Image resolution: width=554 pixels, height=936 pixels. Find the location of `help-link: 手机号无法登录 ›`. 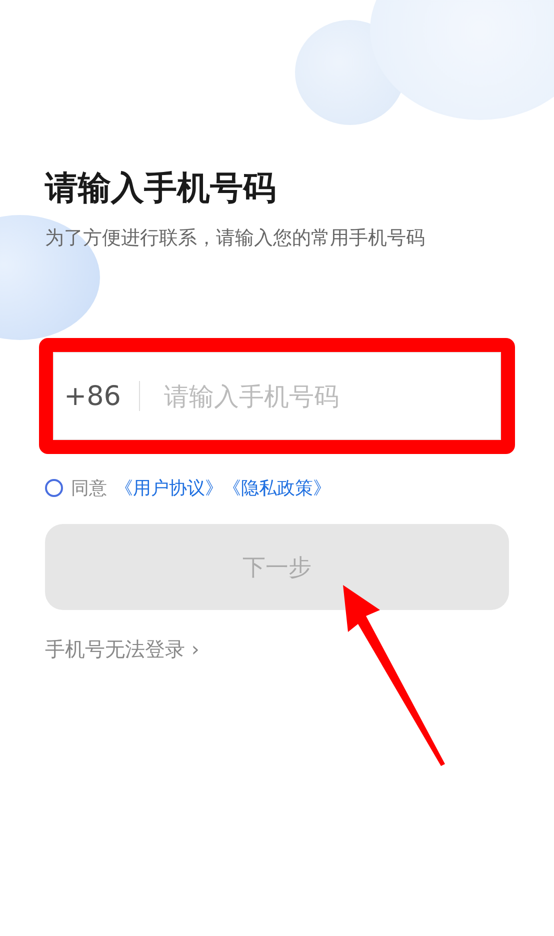

help-link: 手机号无法登录 › is located at coordinates (122, 649).